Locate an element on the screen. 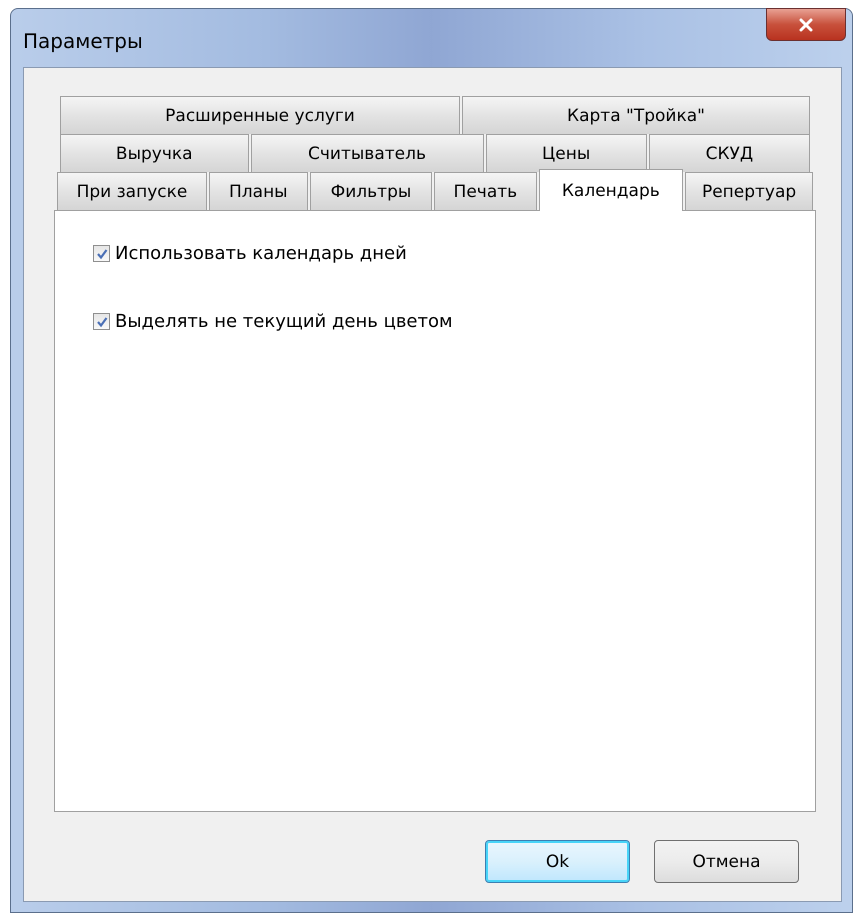  tab: Репертуар is located at coordinates (749, 191).